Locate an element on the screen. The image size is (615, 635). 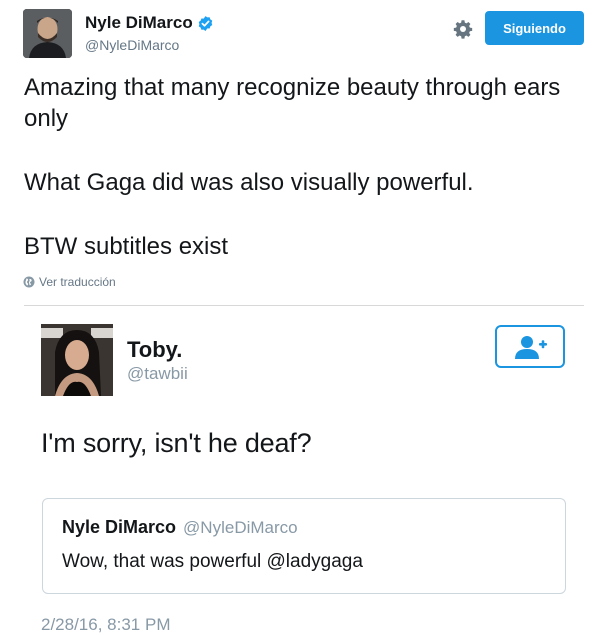
divider is located at coordinates (304, 305).